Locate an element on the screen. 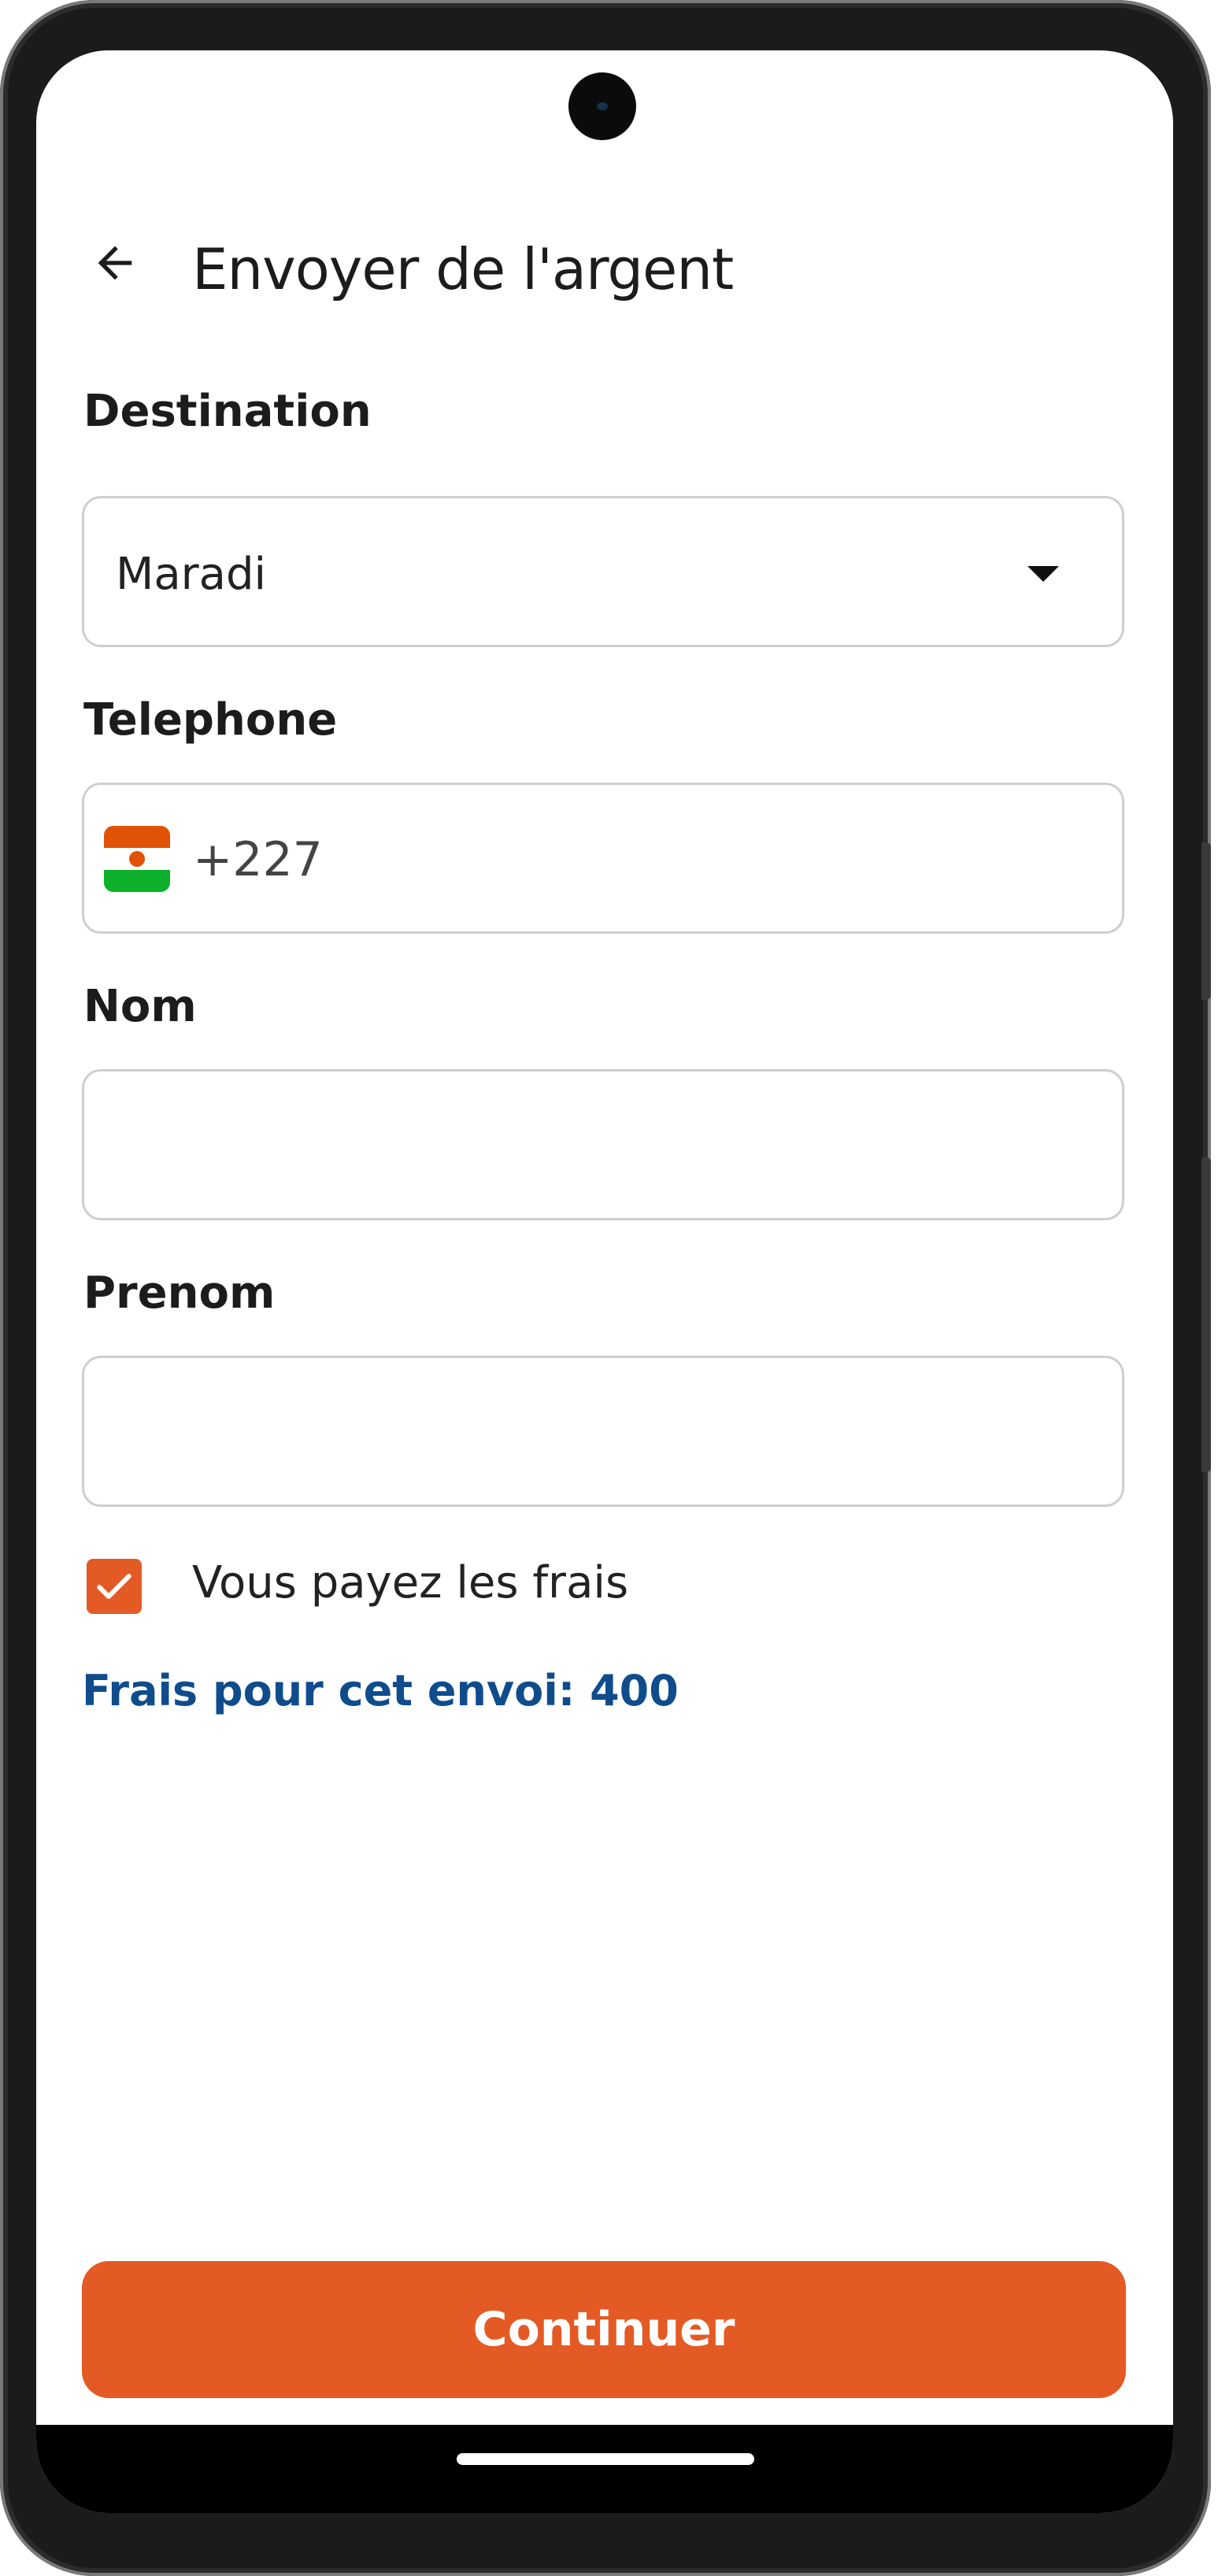  checkmark-icon is located at coordinates (114, 1586).